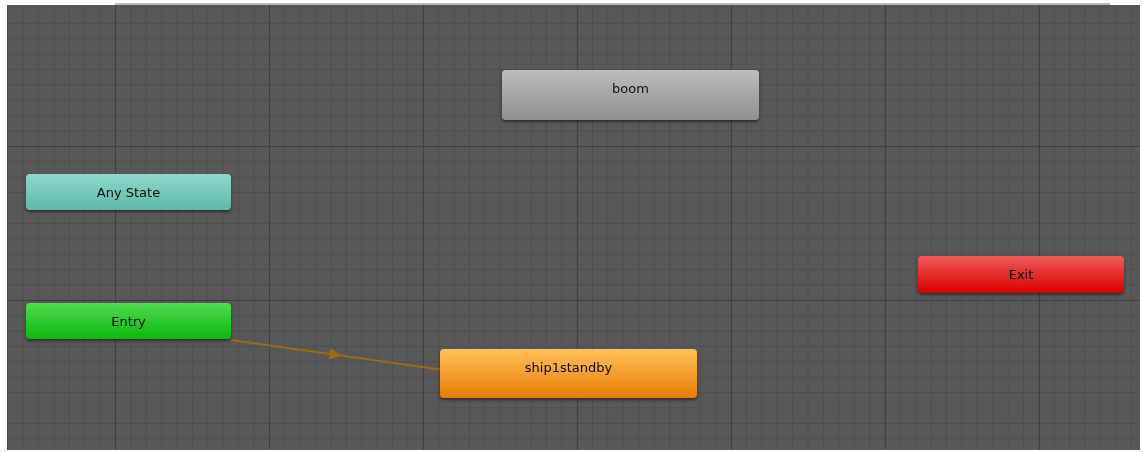 This screenshot has width=1143, height=452. I want to click on exit-node: Exit, so click(1021, 274).